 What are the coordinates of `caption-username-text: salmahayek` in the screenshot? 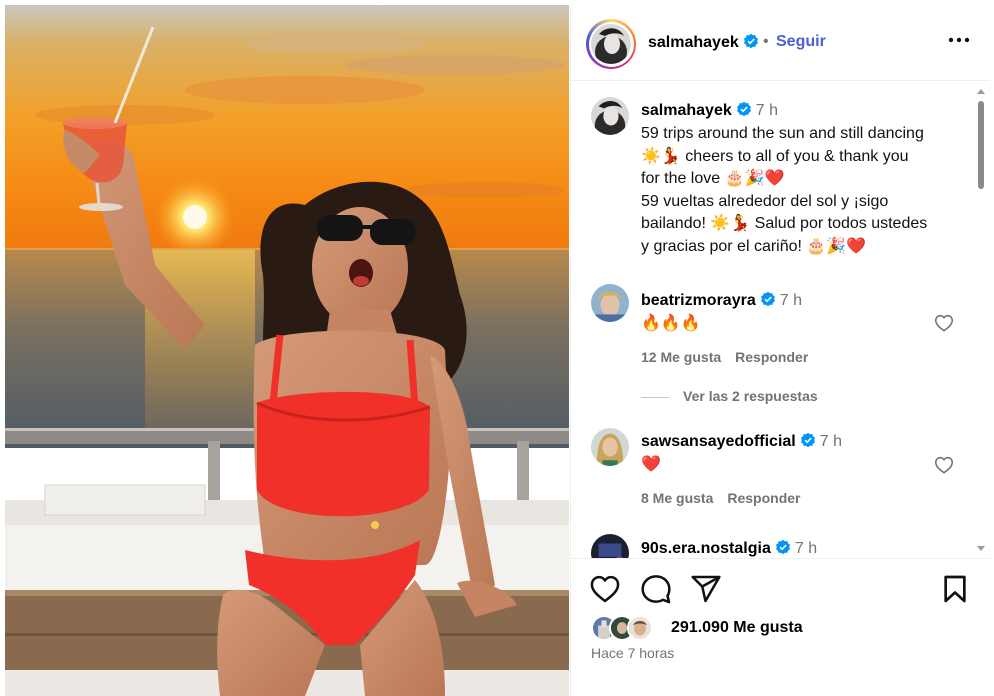 It's located at (686, 110).